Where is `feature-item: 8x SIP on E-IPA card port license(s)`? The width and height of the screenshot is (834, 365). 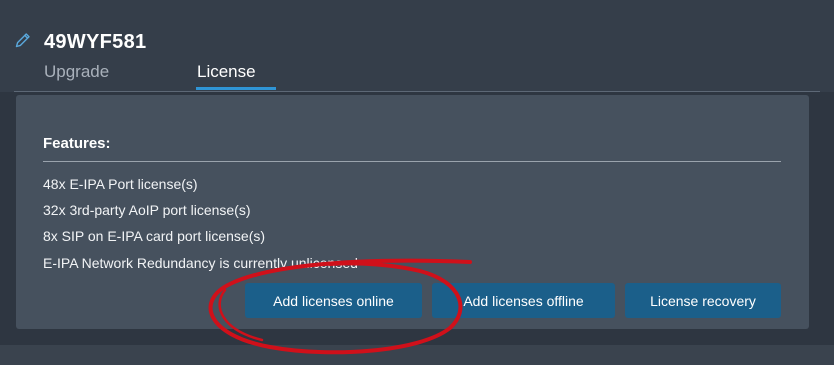 feature-item: 8x SIP on E-IPA card port license(s) is located at coordinates (154, 236).